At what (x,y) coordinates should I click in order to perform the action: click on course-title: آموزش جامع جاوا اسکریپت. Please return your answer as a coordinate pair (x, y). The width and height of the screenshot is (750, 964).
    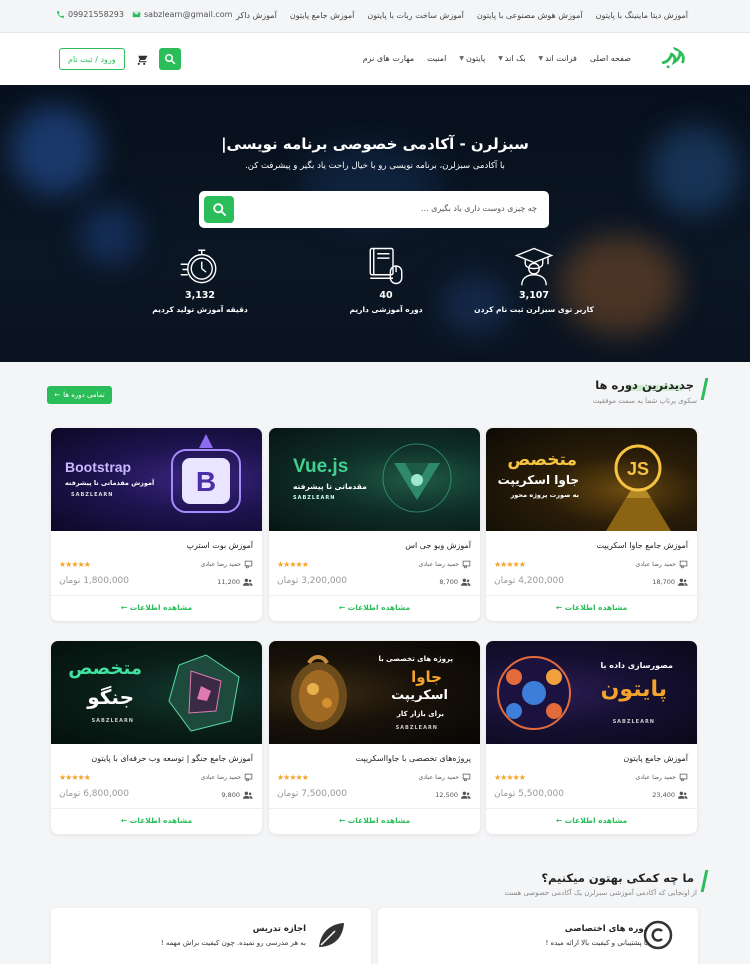
    Looking at the image, I should click on (642, 545).